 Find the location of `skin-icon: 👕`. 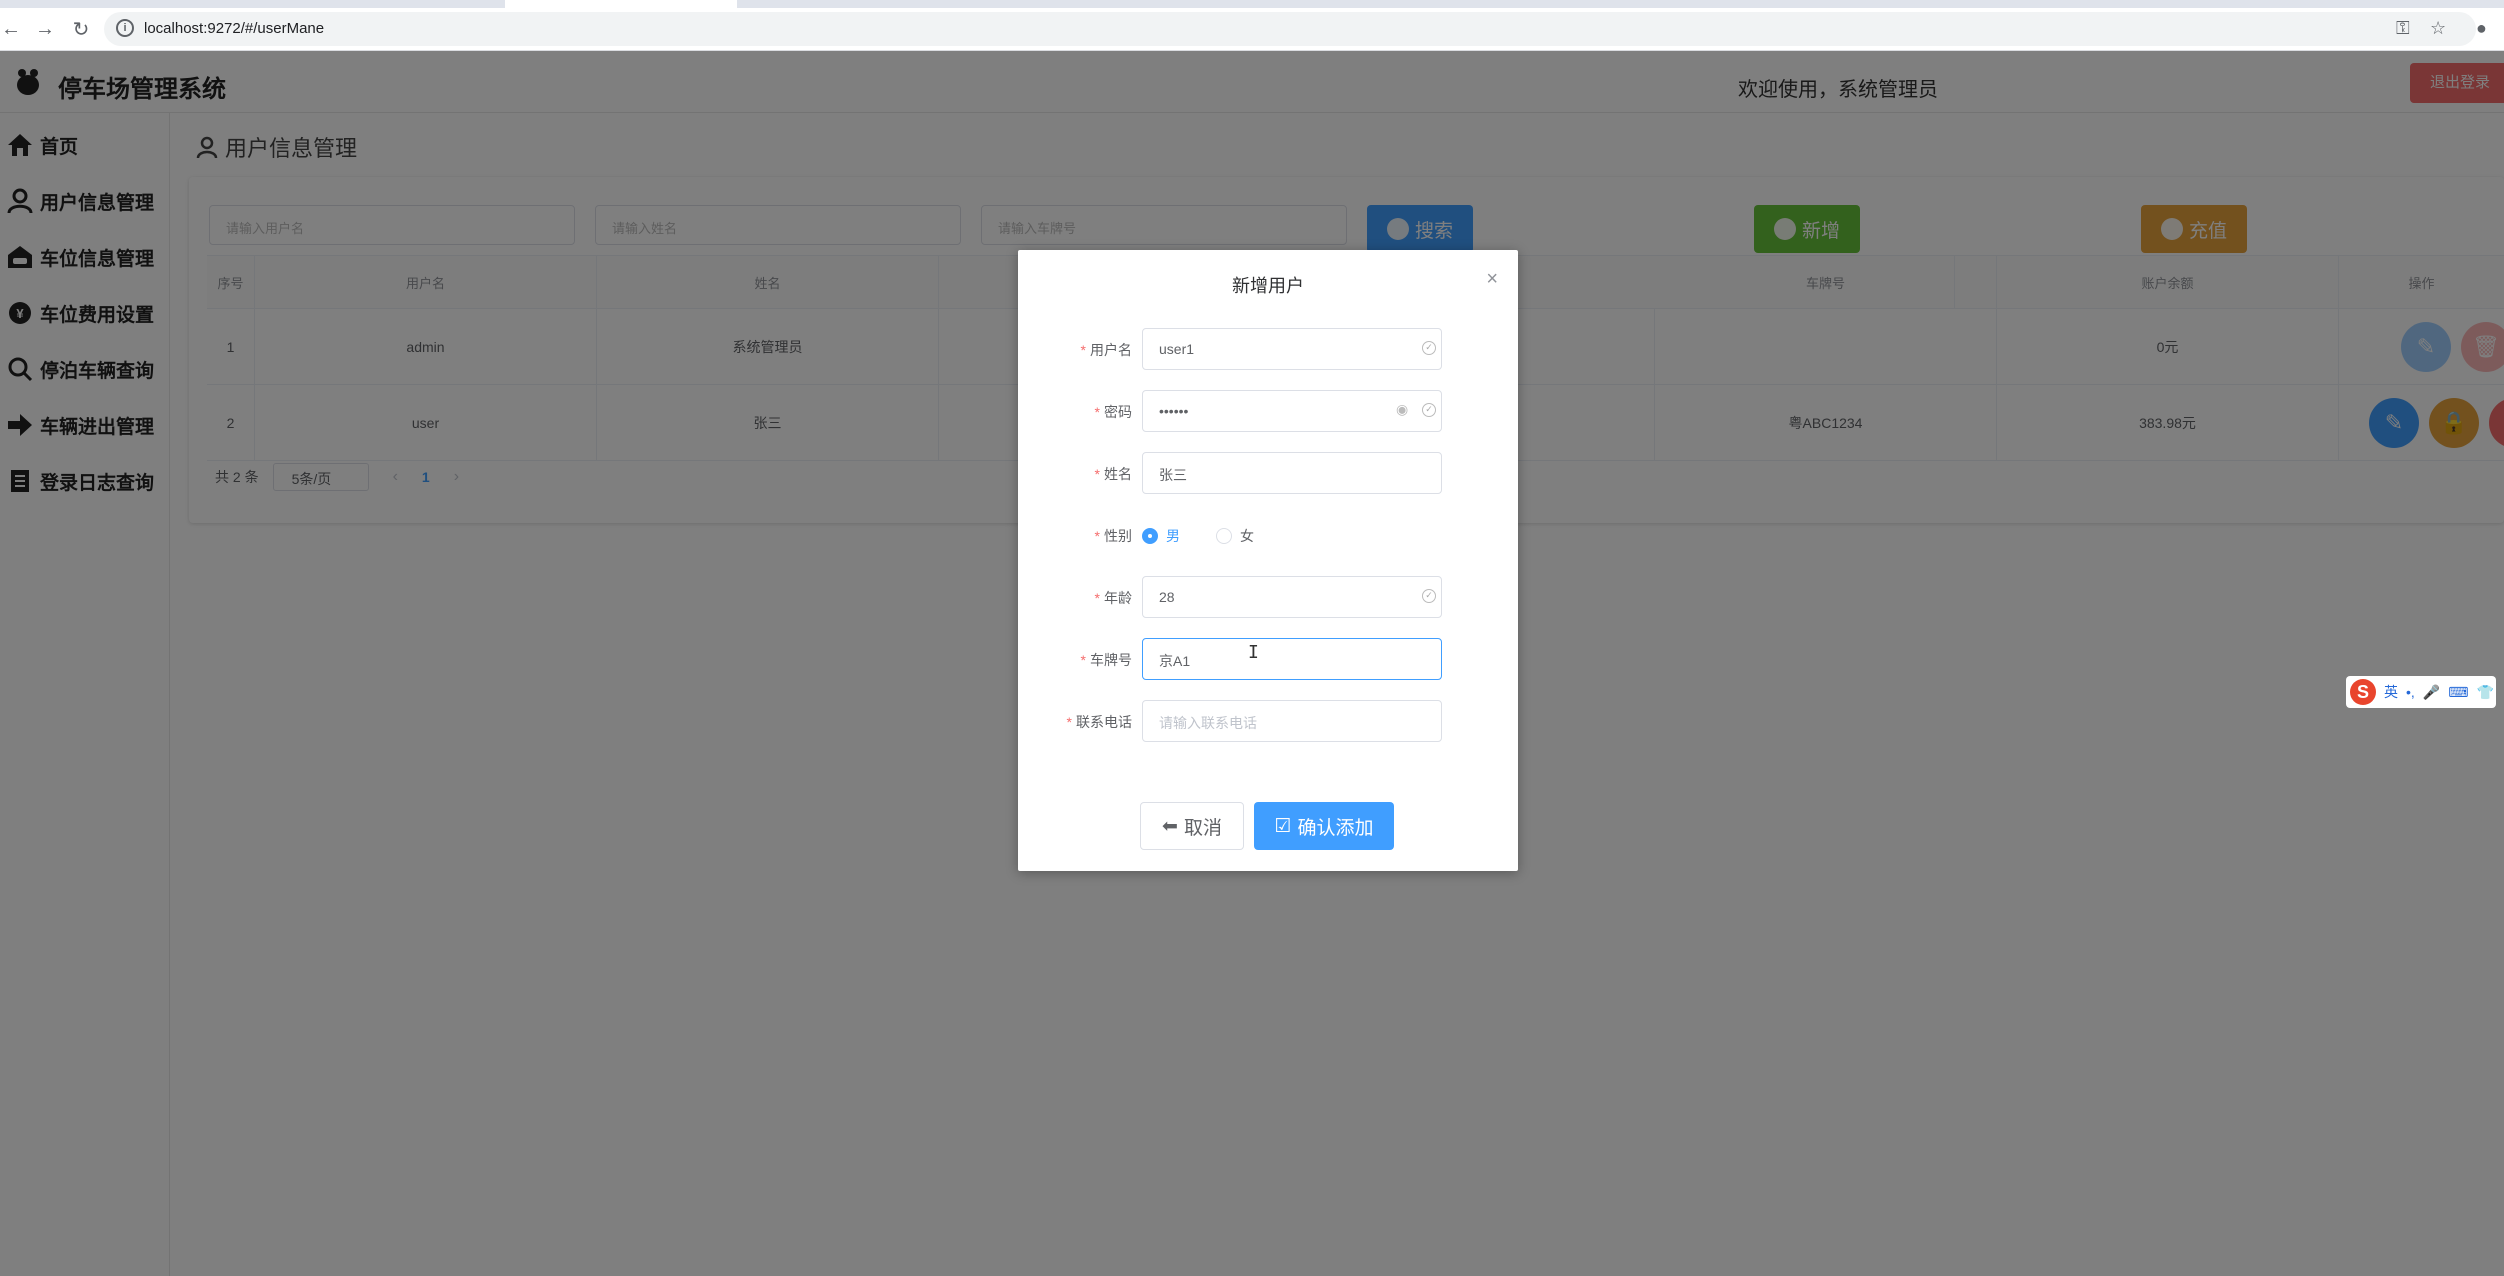

skin-icon: 👕 is located at coordinates (2484, 692).